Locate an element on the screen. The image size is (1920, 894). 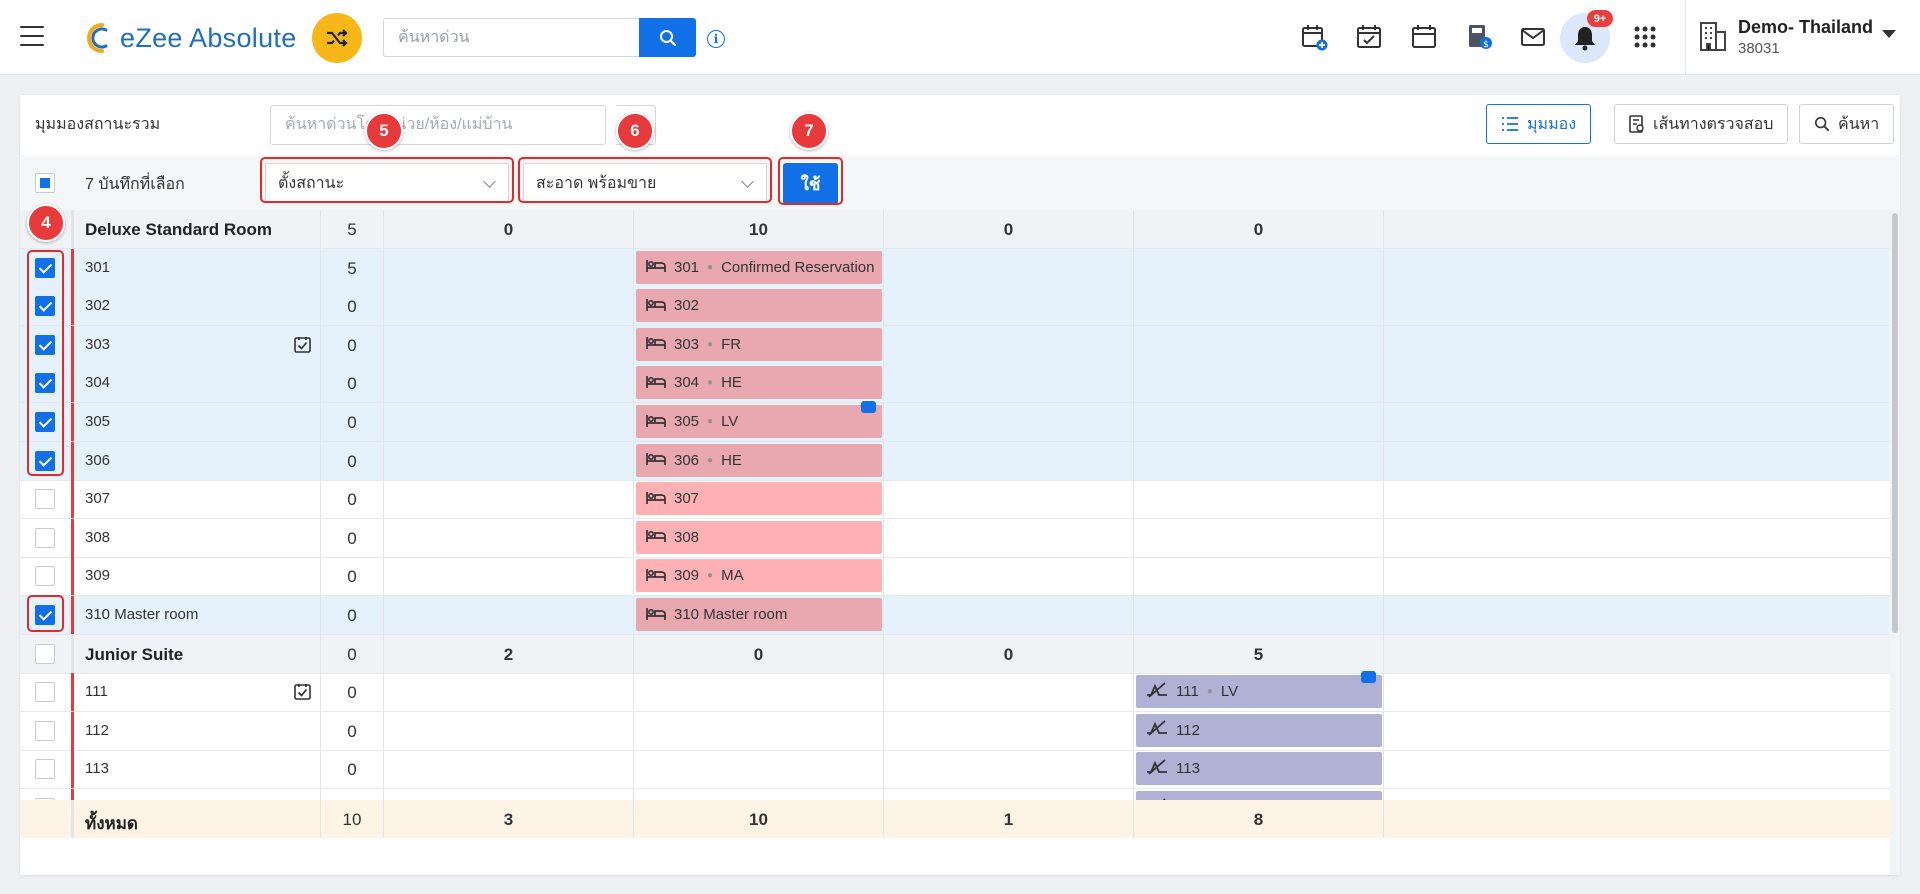
billing-calculator-icon: $ is located at coordinates (1479, 37).